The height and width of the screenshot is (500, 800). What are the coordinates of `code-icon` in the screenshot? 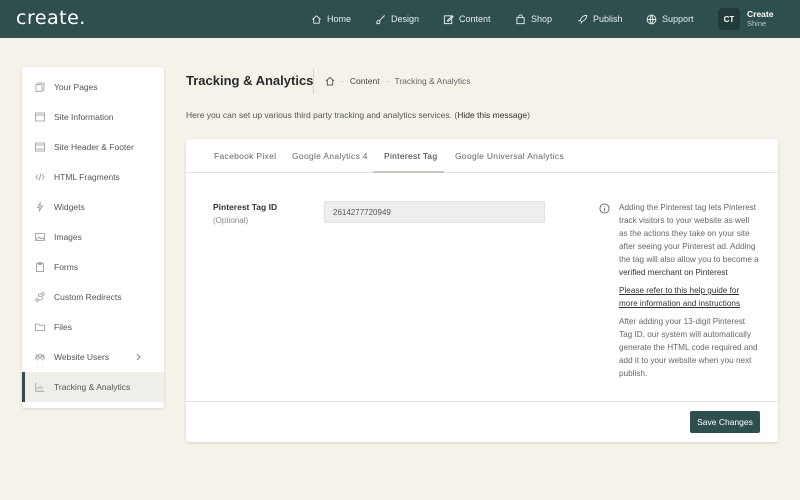 It's located at (40, 177).